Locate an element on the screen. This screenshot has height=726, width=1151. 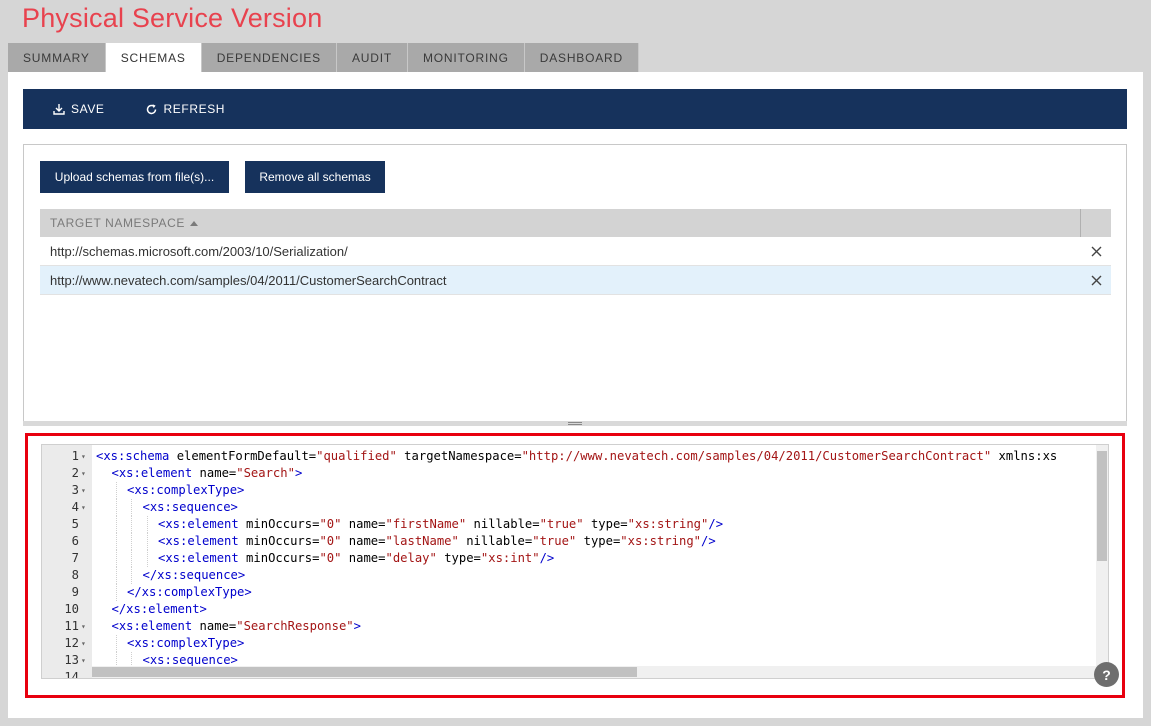
grip-icon is located at coordinates (575, 423).